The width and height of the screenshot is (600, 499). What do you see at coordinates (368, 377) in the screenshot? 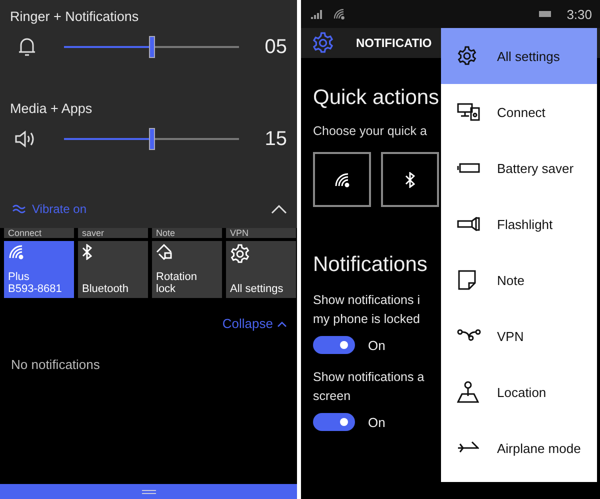
I see `option-label: Show notifications a` at bounding box center [368, 377].